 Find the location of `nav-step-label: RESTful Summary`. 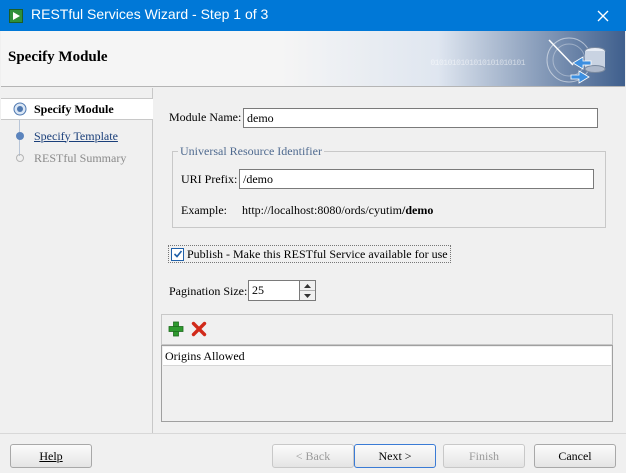

nav-step-label: RESTful Summary is located at coordinates (80, 157).